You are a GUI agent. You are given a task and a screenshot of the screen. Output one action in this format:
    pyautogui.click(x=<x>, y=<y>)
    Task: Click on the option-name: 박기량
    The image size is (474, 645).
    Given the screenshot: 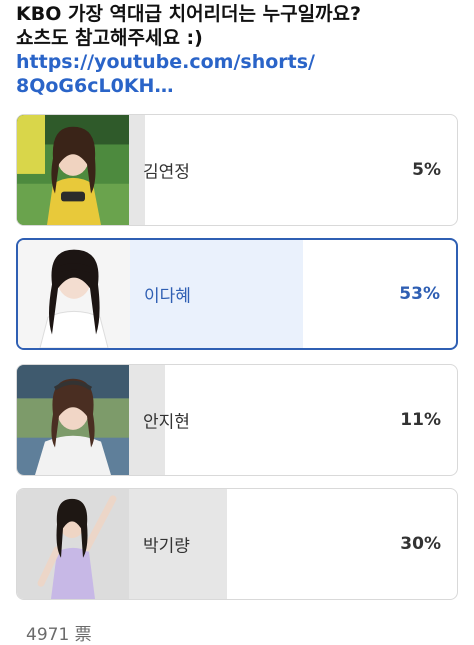 What is the action you would take?
    pyautogui.click(x=166, y=546)
    